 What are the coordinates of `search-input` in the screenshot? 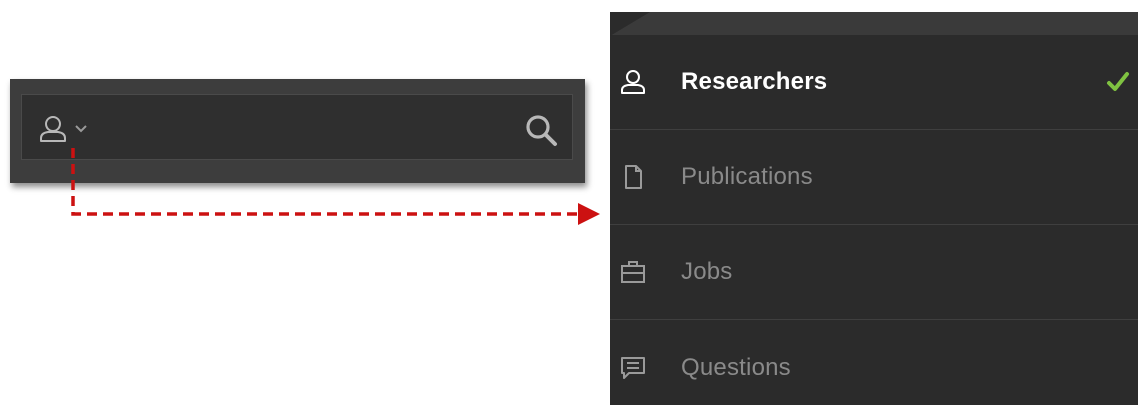 It's located at (297, 127).